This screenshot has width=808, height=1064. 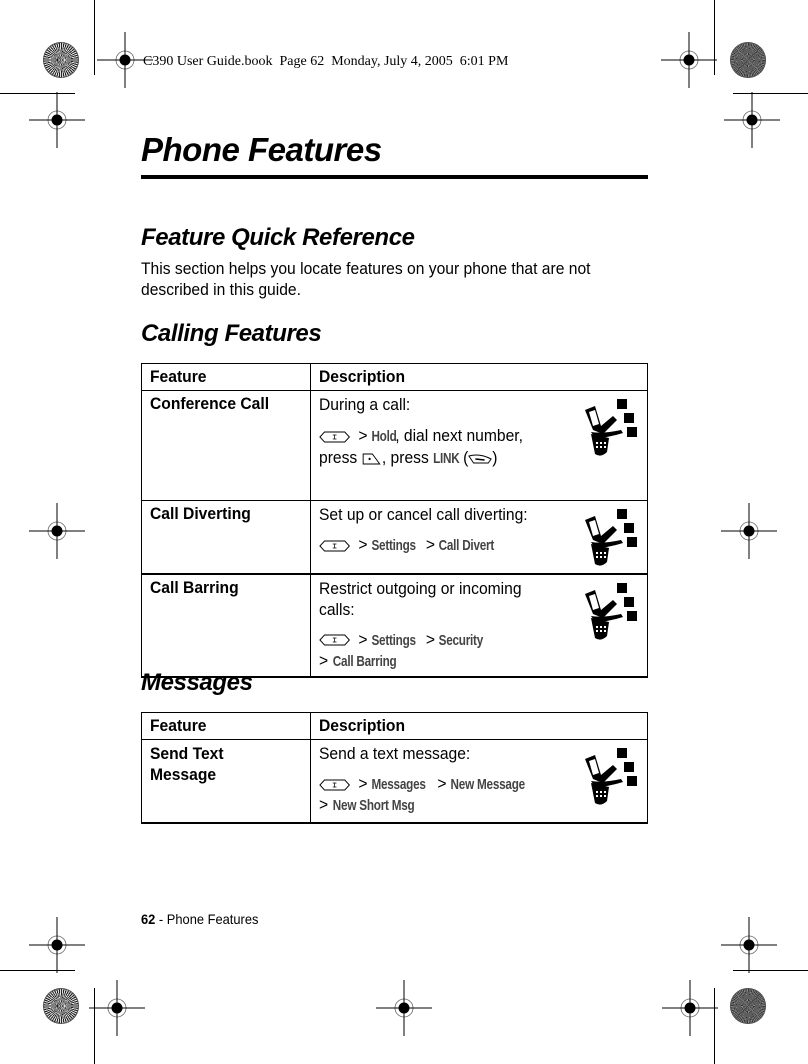 What do you see at coordinates (226, 537) in the screenshot?
I see `feature-name: Call Diverting` at bounding box center [226, 537].